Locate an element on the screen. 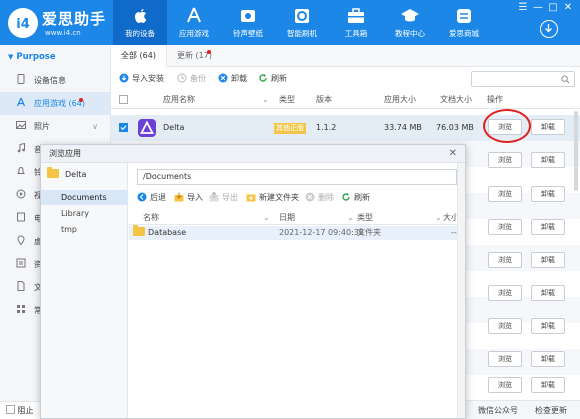 Image resolution: width=580 pixels, height=419 pixels. nav-label: 我的设备 is located at coordinates (140, 33).